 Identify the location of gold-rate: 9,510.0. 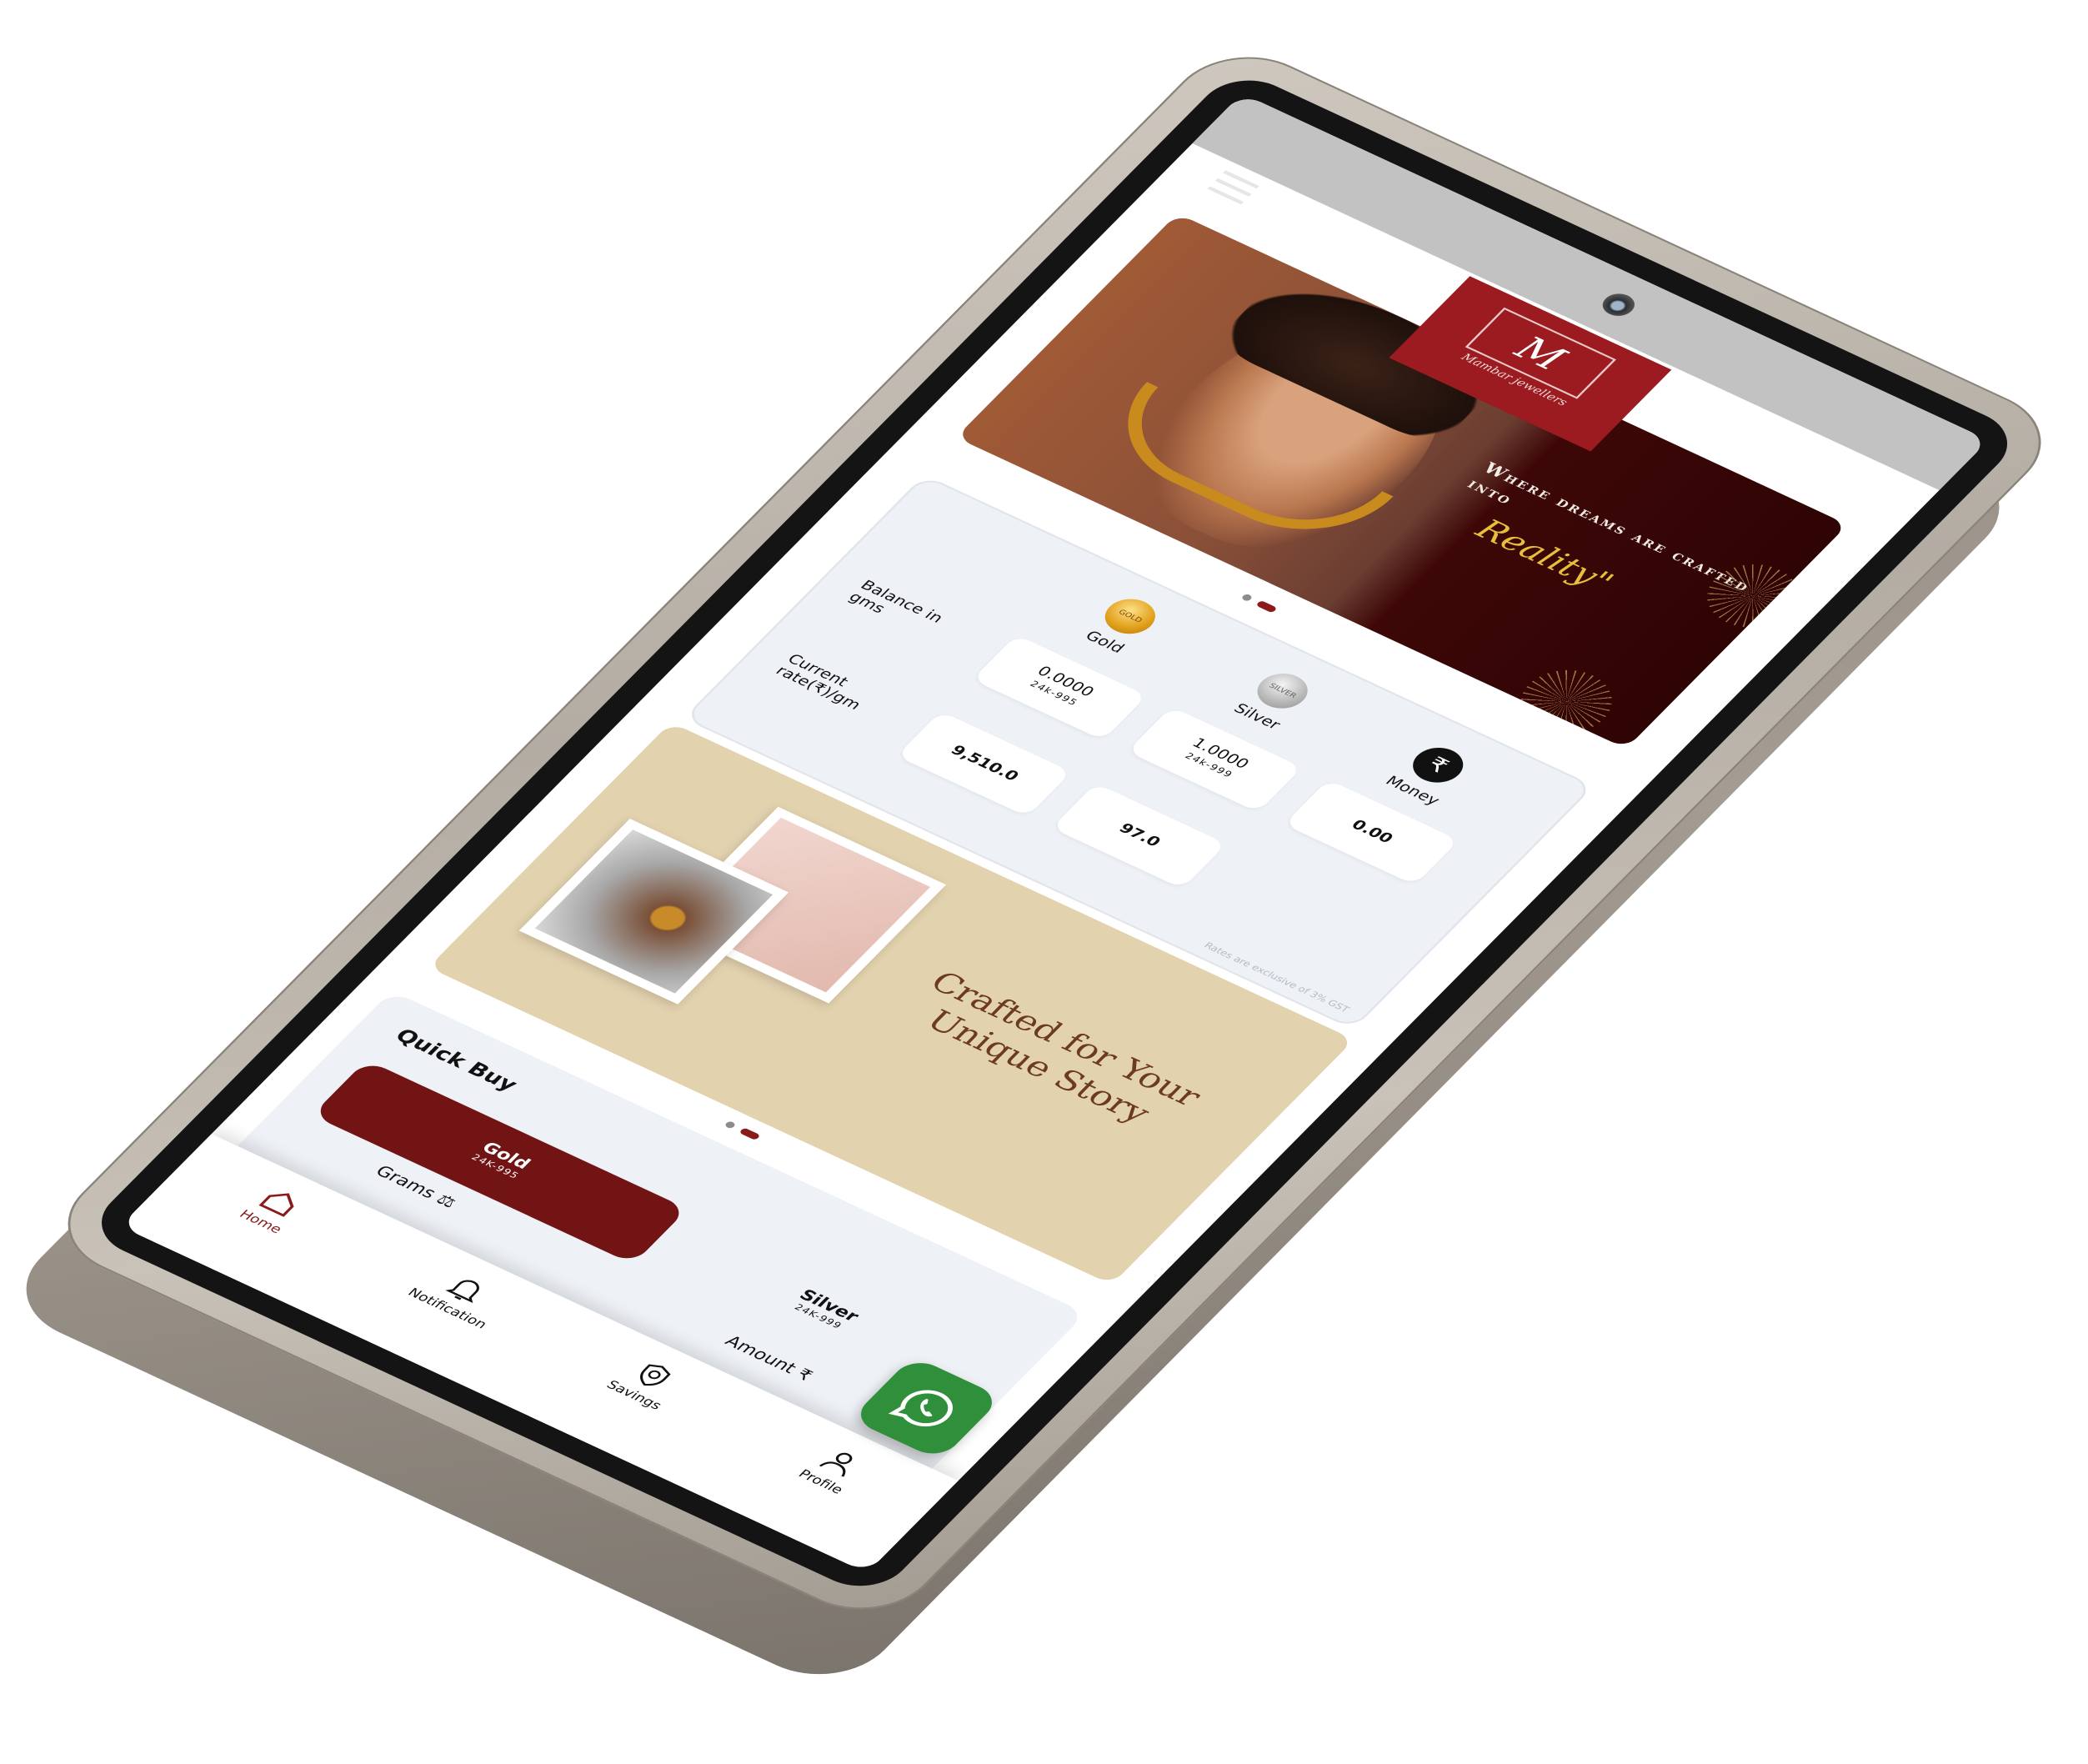
(984, 764).